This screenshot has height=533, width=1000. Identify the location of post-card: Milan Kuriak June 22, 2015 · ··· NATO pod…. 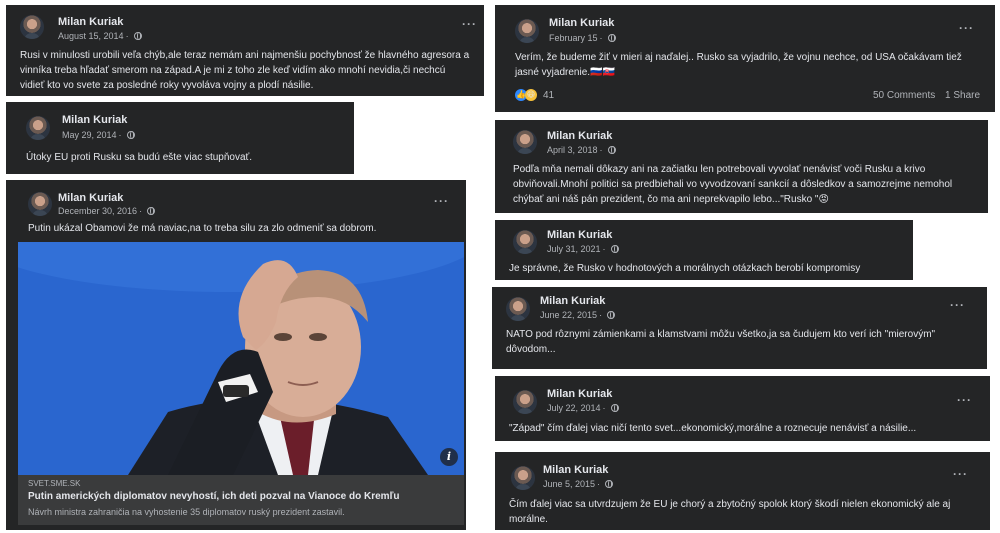
(739, 328).